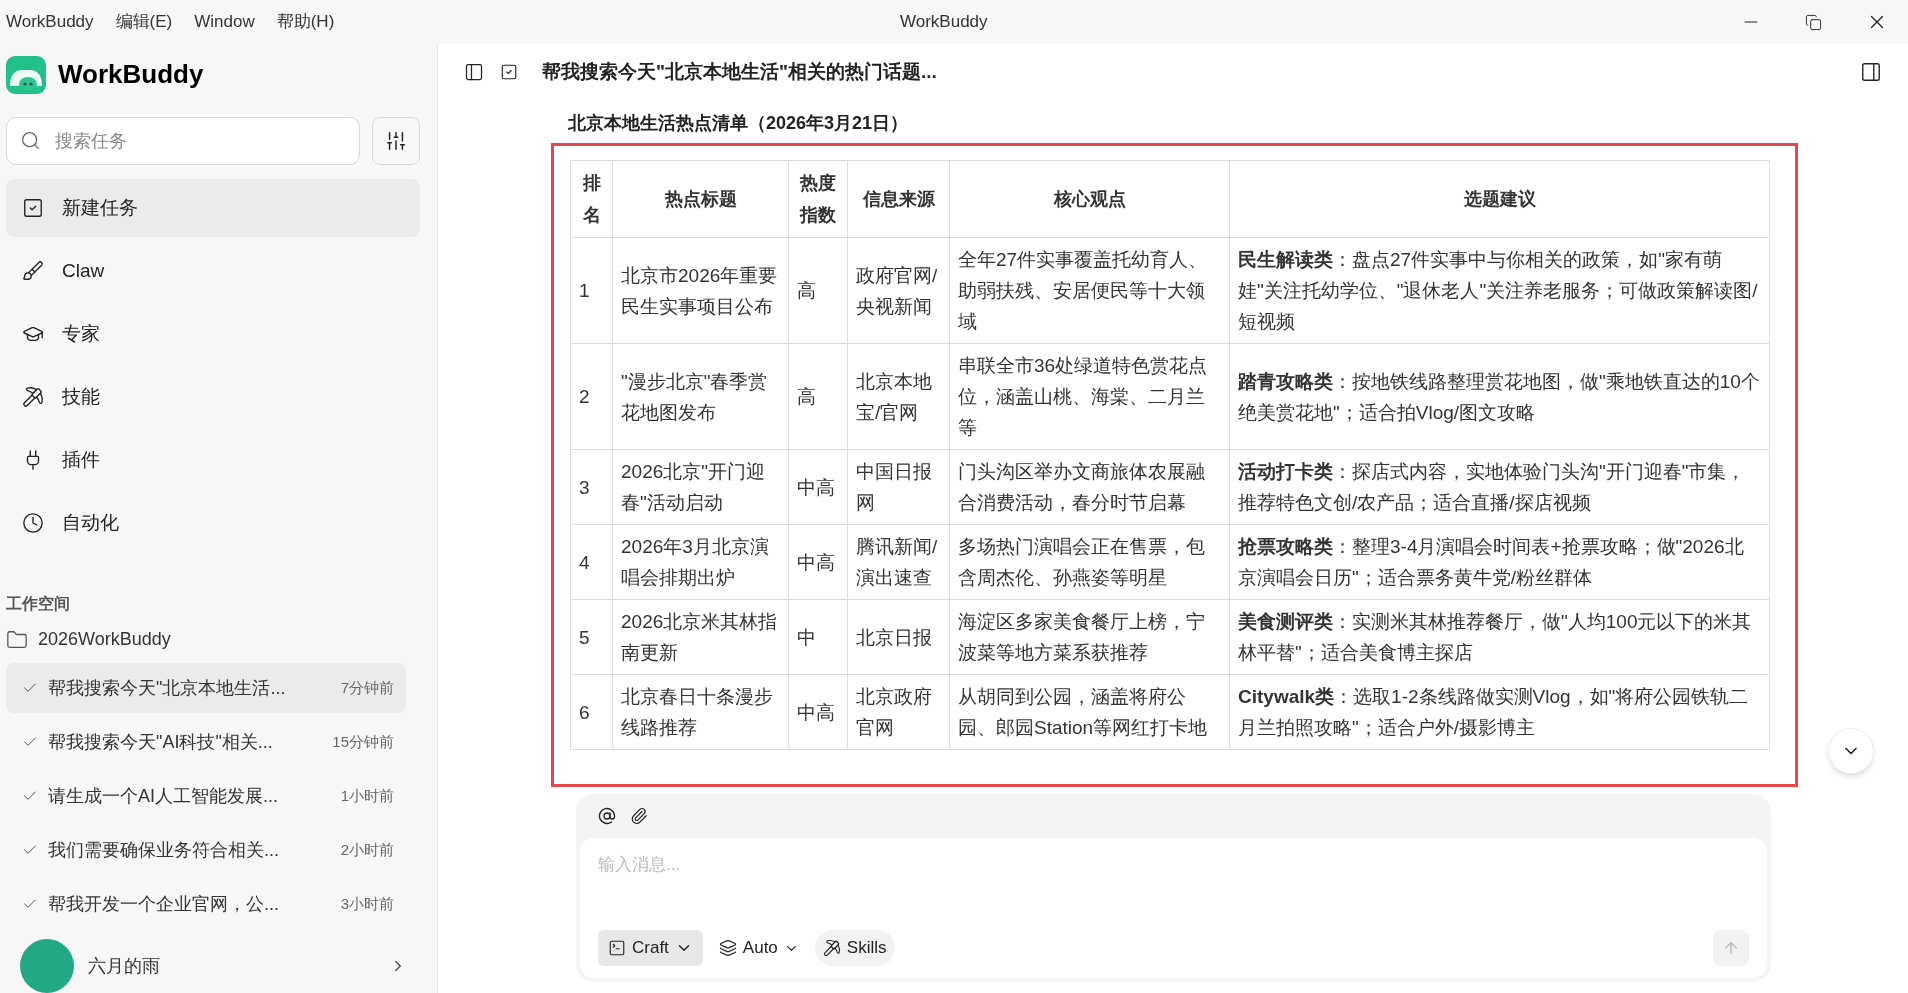 The width and height of the screenshot is (1908, 993). I want to click on restore-icon, so click(1813, 22).